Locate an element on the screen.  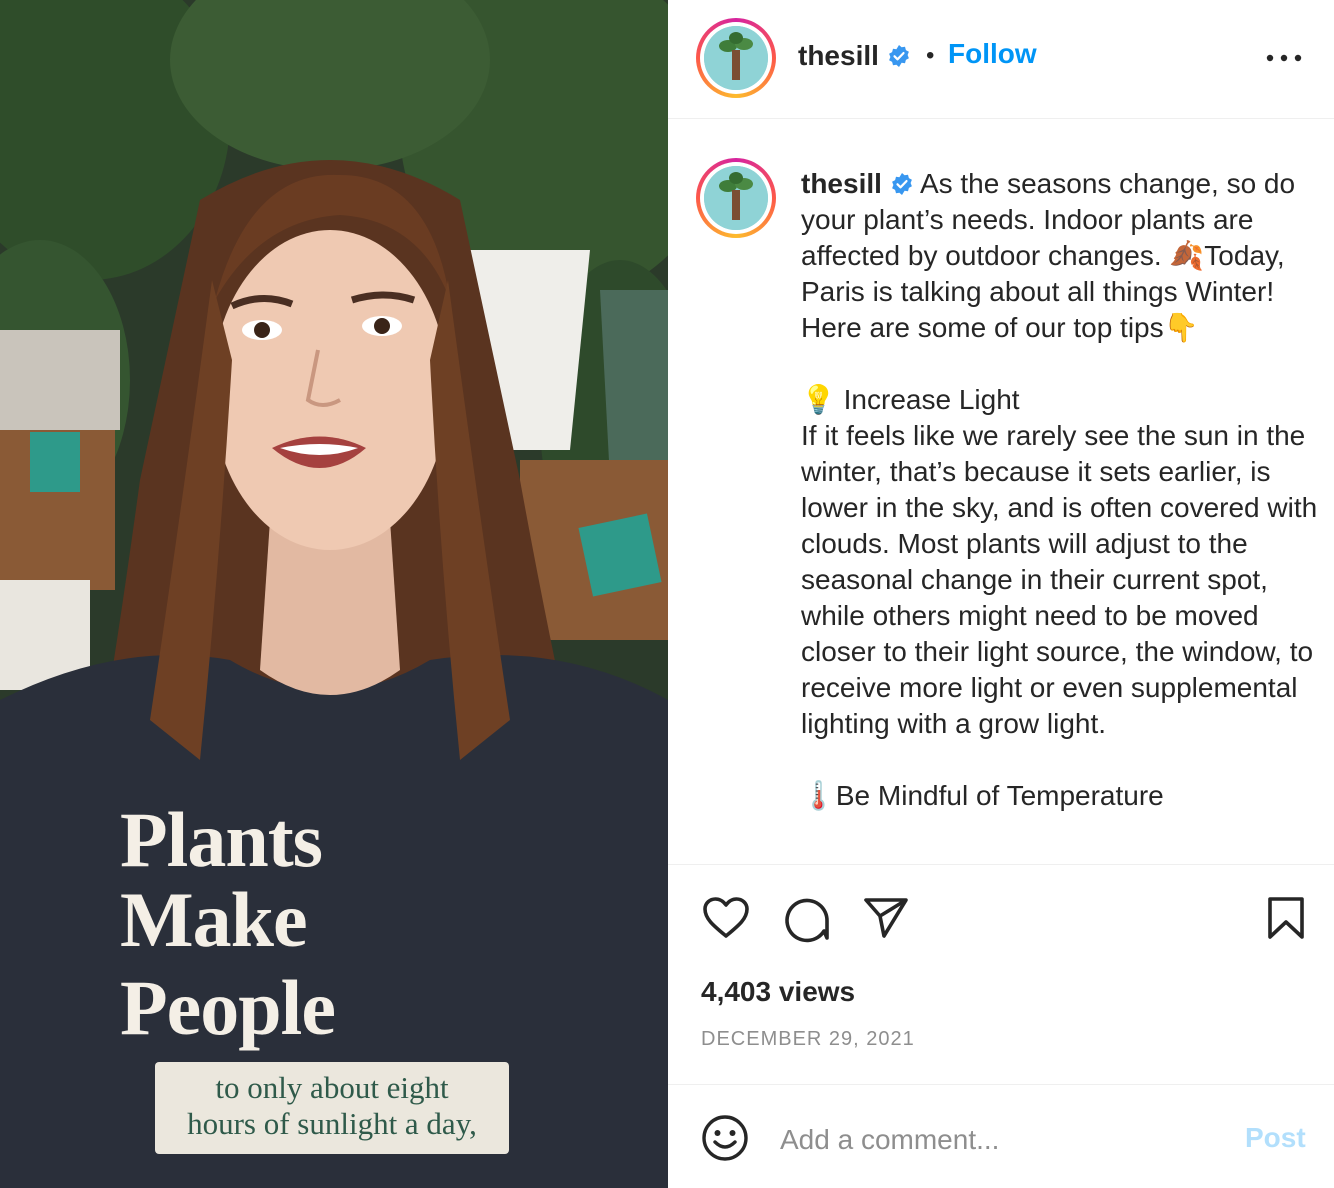
post-comment-button: Post is located at coordinates (1275, 1138).